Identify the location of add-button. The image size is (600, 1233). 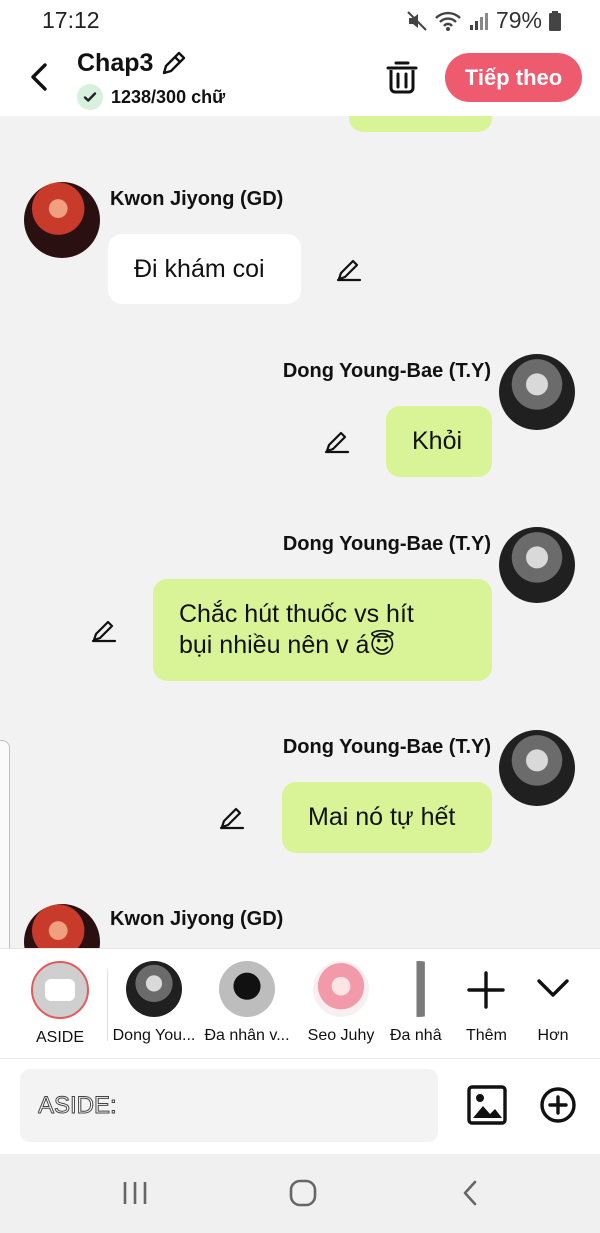
(558, 1105).